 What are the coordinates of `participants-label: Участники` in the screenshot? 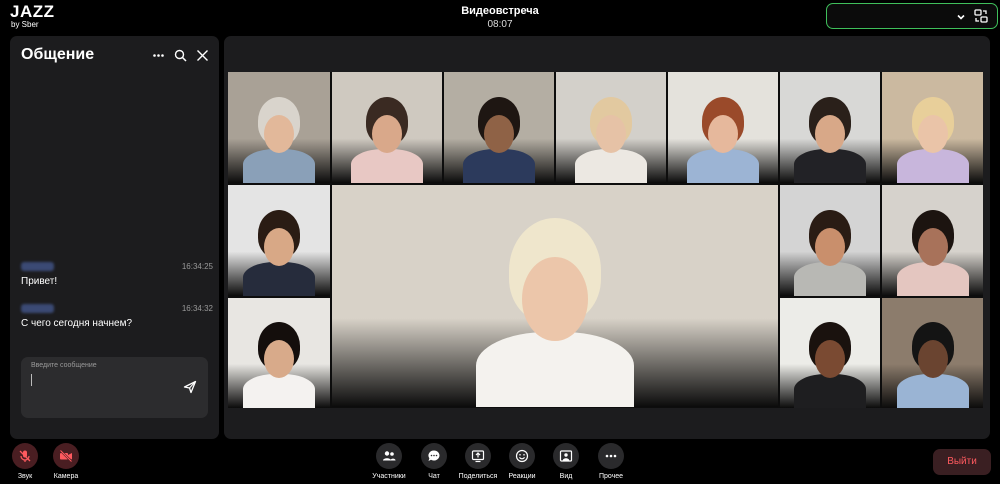 It's located at (389, 476).